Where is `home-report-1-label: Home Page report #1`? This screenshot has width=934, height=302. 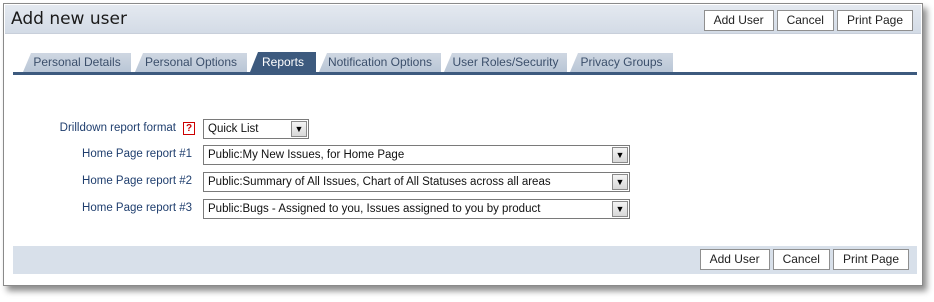
home-report-1-label: Home Page report #1 is located at coordinates (137, 154).